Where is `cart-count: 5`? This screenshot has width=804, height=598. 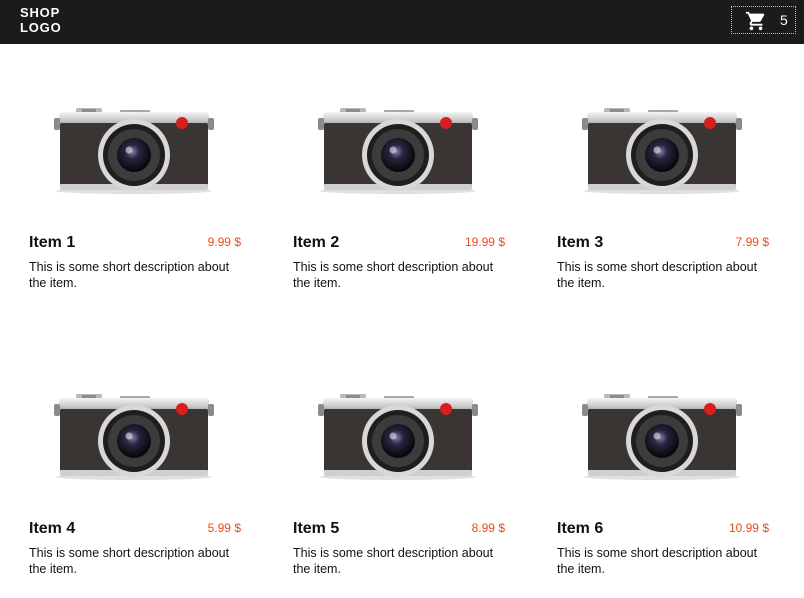 cart-count: 5 is located at coordinates (784, 20).